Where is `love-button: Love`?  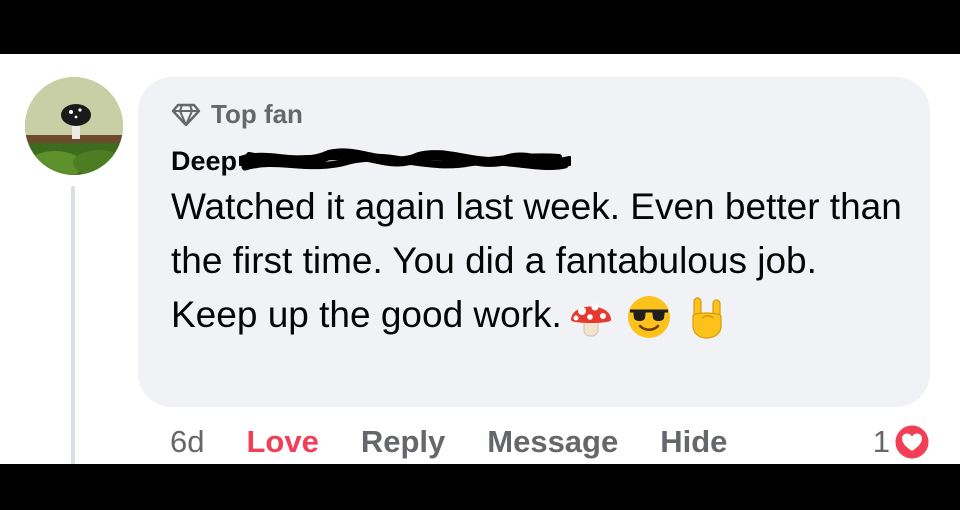
love-button: Love is located at coordinates (282, 442).